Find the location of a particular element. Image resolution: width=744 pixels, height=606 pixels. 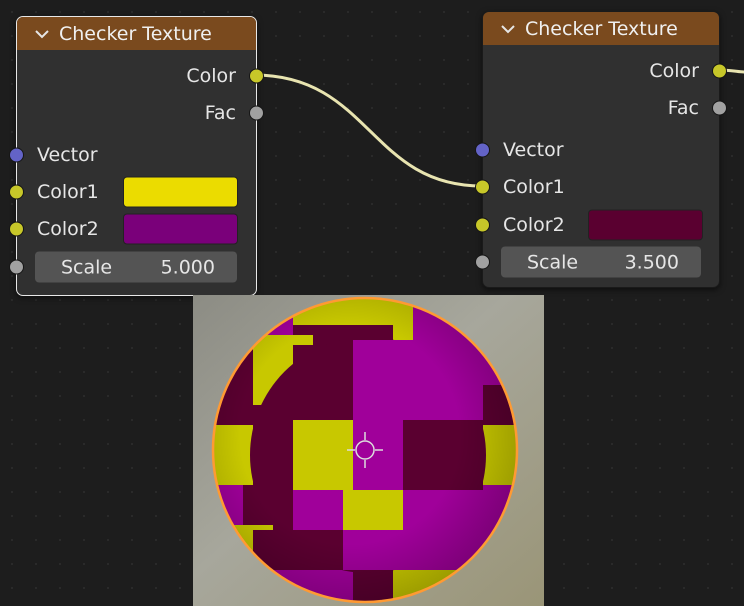

color1-swatch is located at coordinates (180, 192).